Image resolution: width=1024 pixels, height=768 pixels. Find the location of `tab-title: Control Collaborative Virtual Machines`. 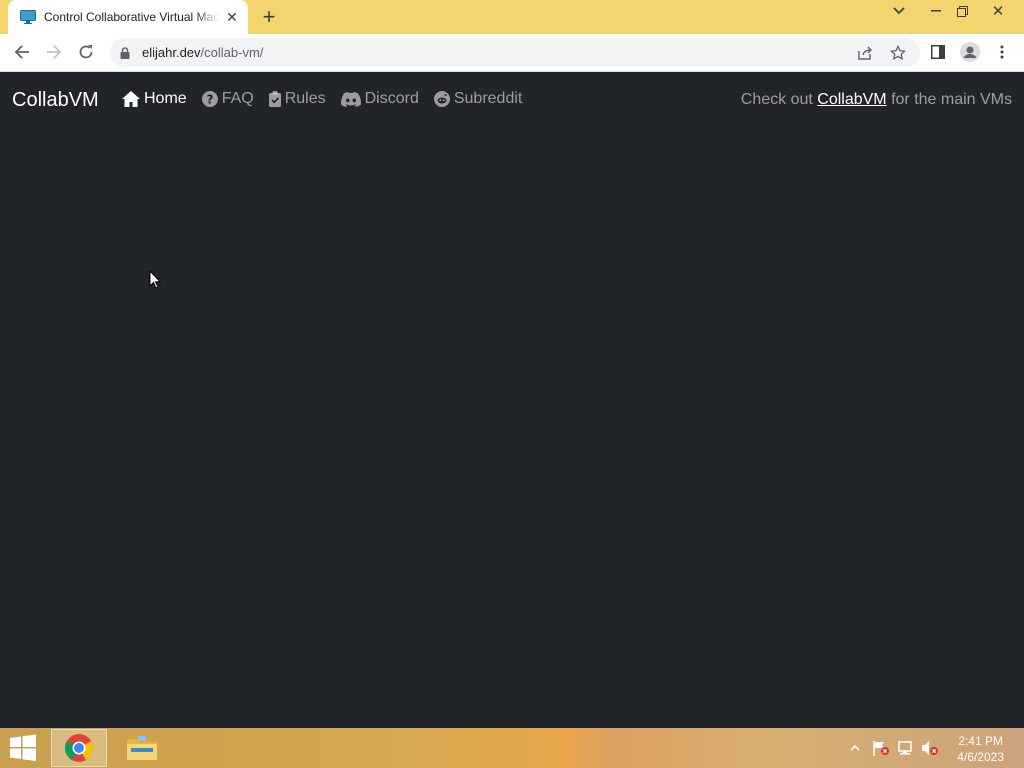

tab-title: Control Collaborative Virtual Machines is located at coordinates (132, 17).